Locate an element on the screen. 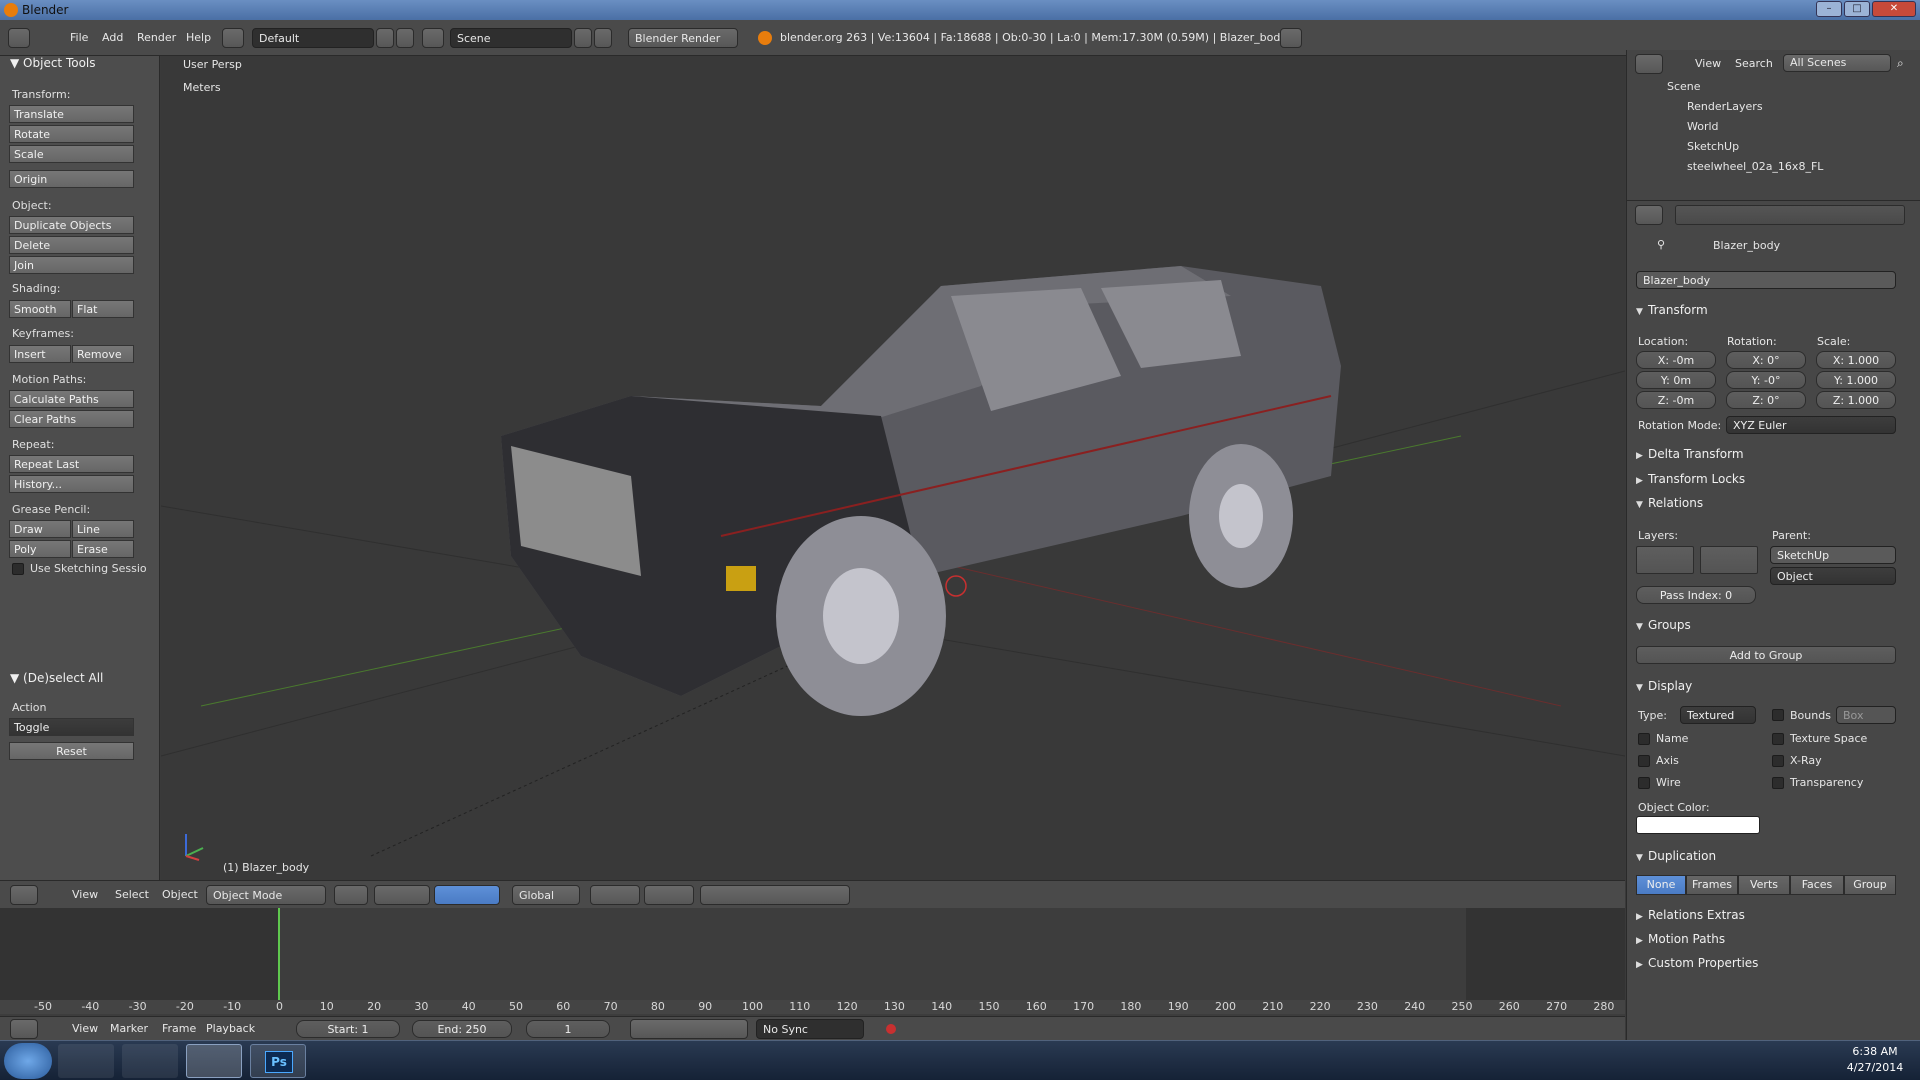  clock-time: 6:38 AM is located at coordinates (1875, 1051).